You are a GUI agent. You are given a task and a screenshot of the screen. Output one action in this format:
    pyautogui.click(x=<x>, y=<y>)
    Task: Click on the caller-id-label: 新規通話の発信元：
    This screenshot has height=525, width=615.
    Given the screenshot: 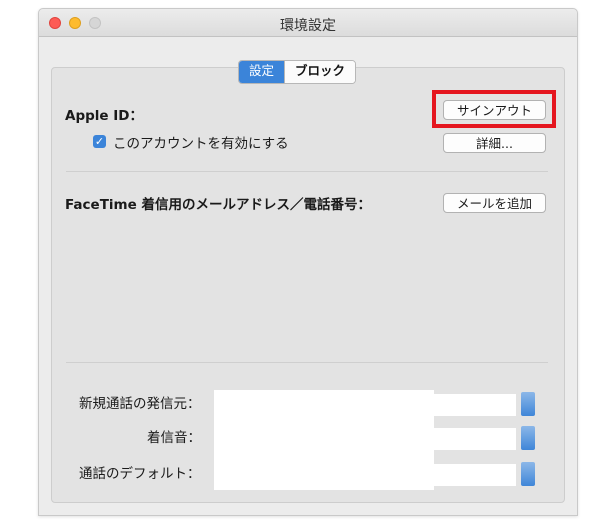 What is the action you would take?
    pyautogui.click(x=140, y=404)
    